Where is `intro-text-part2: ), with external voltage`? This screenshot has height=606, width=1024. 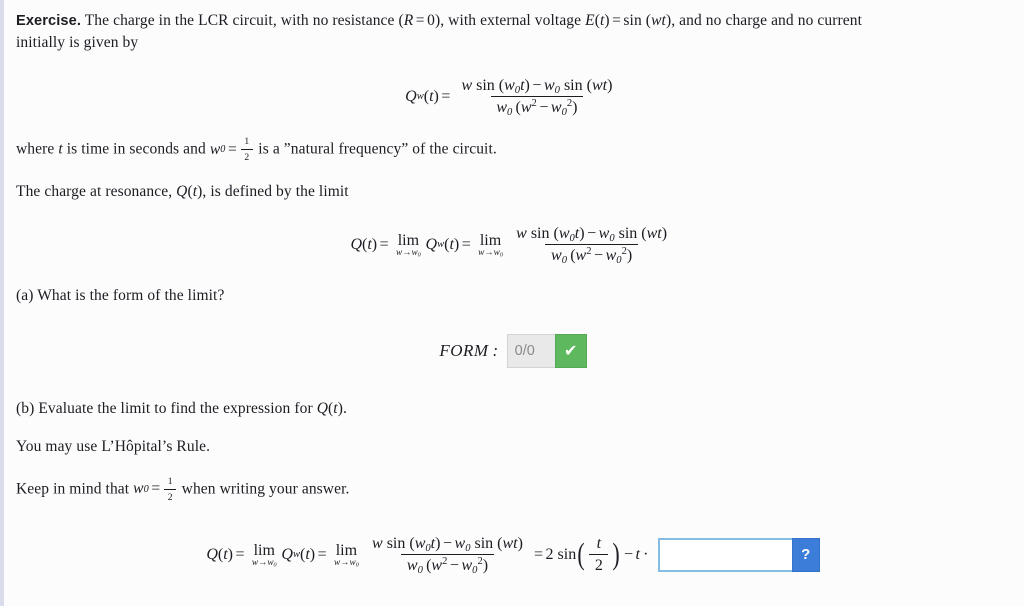 intro-text-part2: ), with external voltage is located at coordinates (510, 20).